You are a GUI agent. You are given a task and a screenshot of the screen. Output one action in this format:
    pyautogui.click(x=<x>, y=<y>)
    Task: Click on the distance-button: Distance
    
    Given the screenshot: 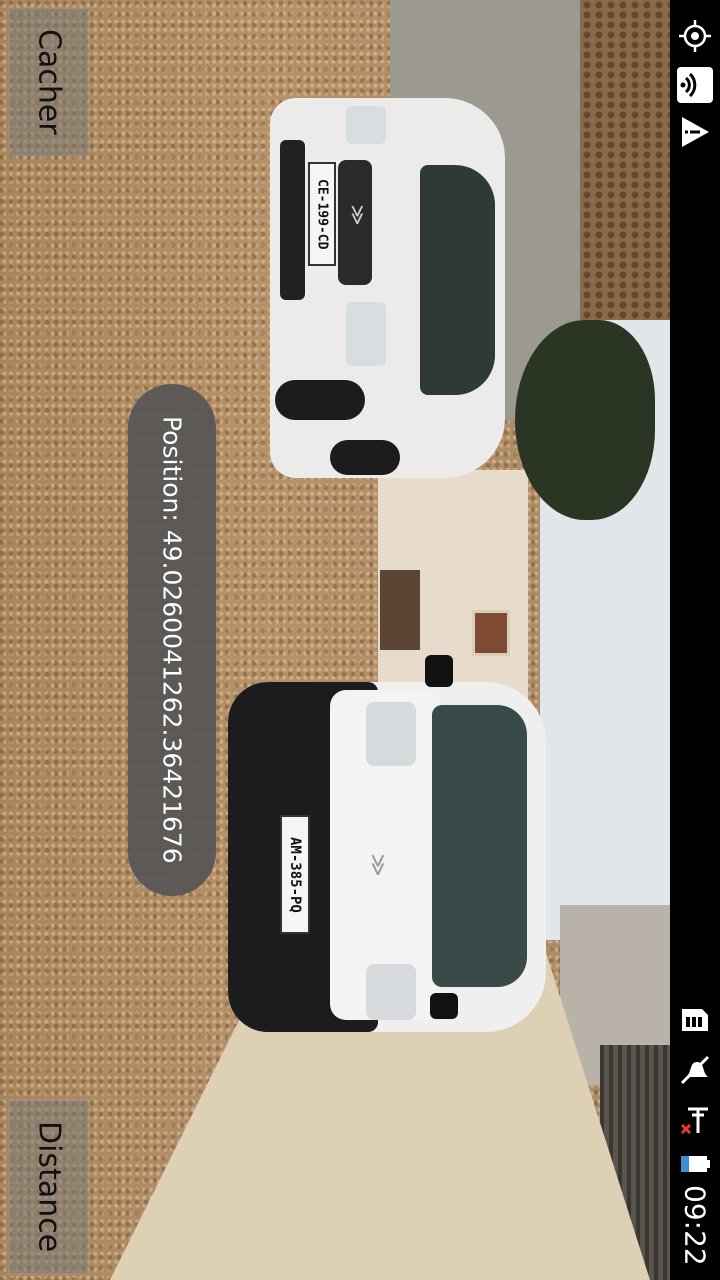 What is the action you would take?
    pyautogui.click(x=49, y=1187)
    